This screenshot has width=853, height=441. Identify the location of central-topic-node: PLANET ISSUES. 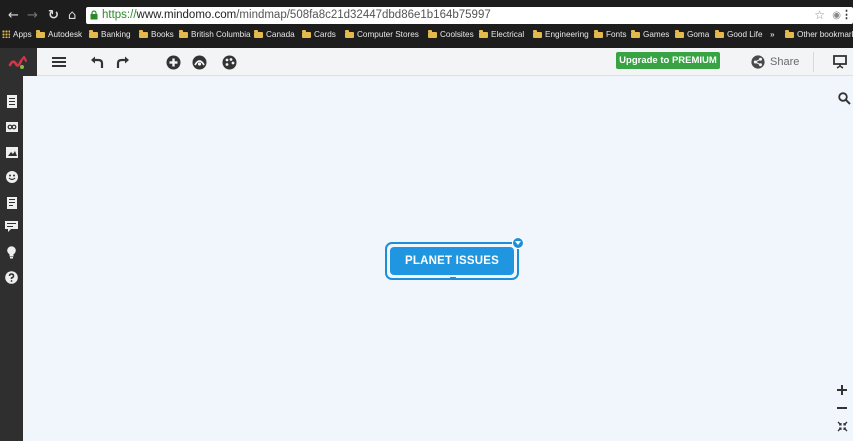
(452, 261).